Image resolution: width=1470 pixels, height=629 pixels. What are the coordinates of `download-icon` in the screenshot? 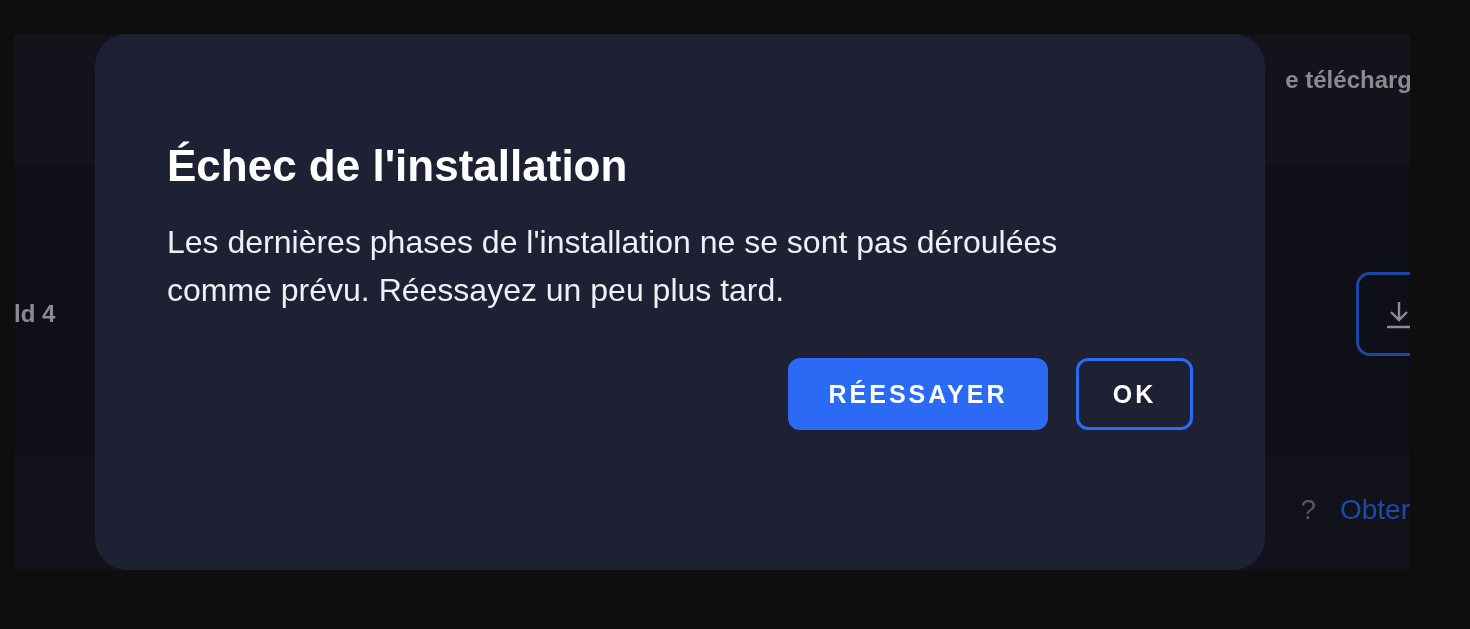 It's located at (1397, 314).